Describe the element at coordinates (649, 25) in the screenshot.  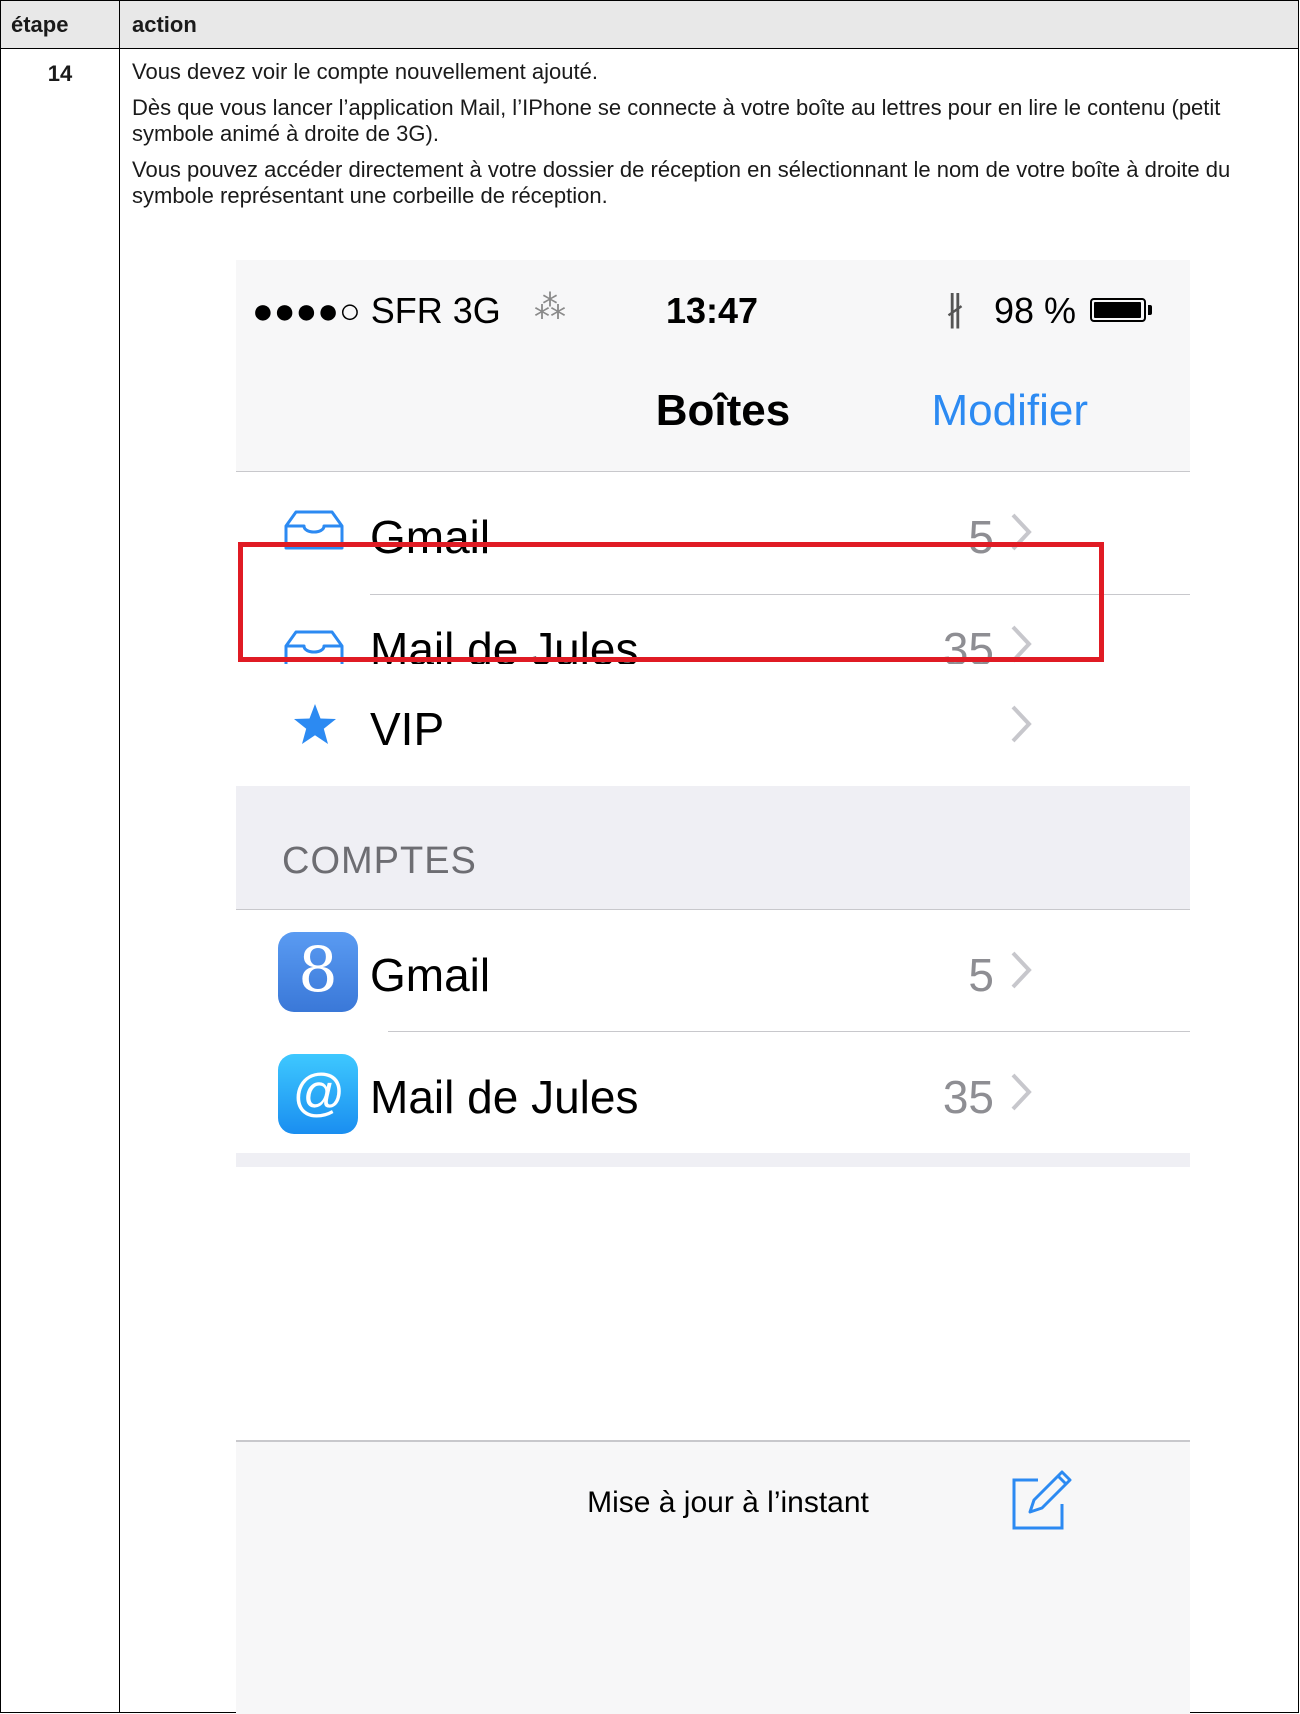
I see `table-header-row: étape action` at that location.